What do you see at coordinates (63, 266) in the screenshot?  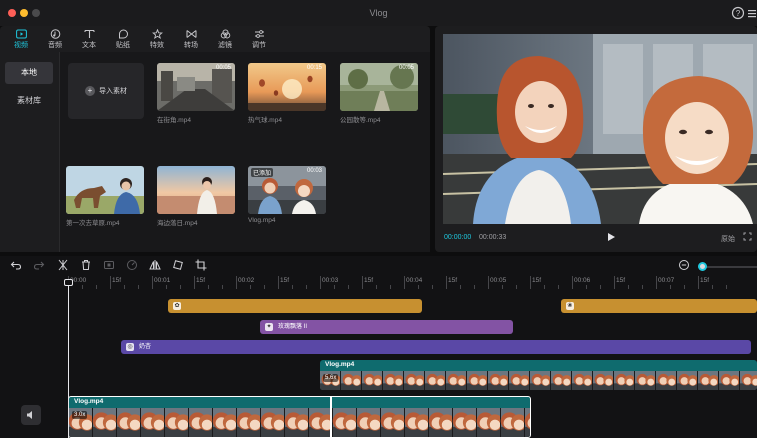 I see `split-icon` at bounding box center [63, 266].